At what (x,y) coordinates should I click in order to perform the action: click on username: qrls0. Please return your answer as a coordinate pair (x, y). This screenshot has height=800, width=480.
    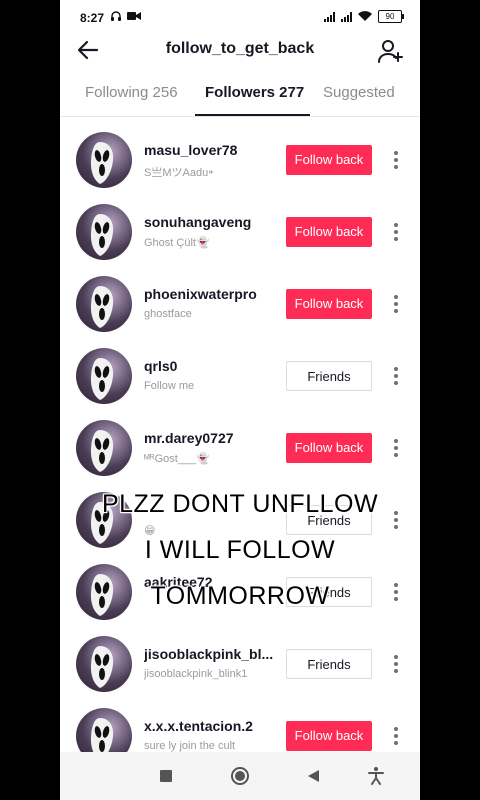
    Looking at the image, I should click on (160, 366).